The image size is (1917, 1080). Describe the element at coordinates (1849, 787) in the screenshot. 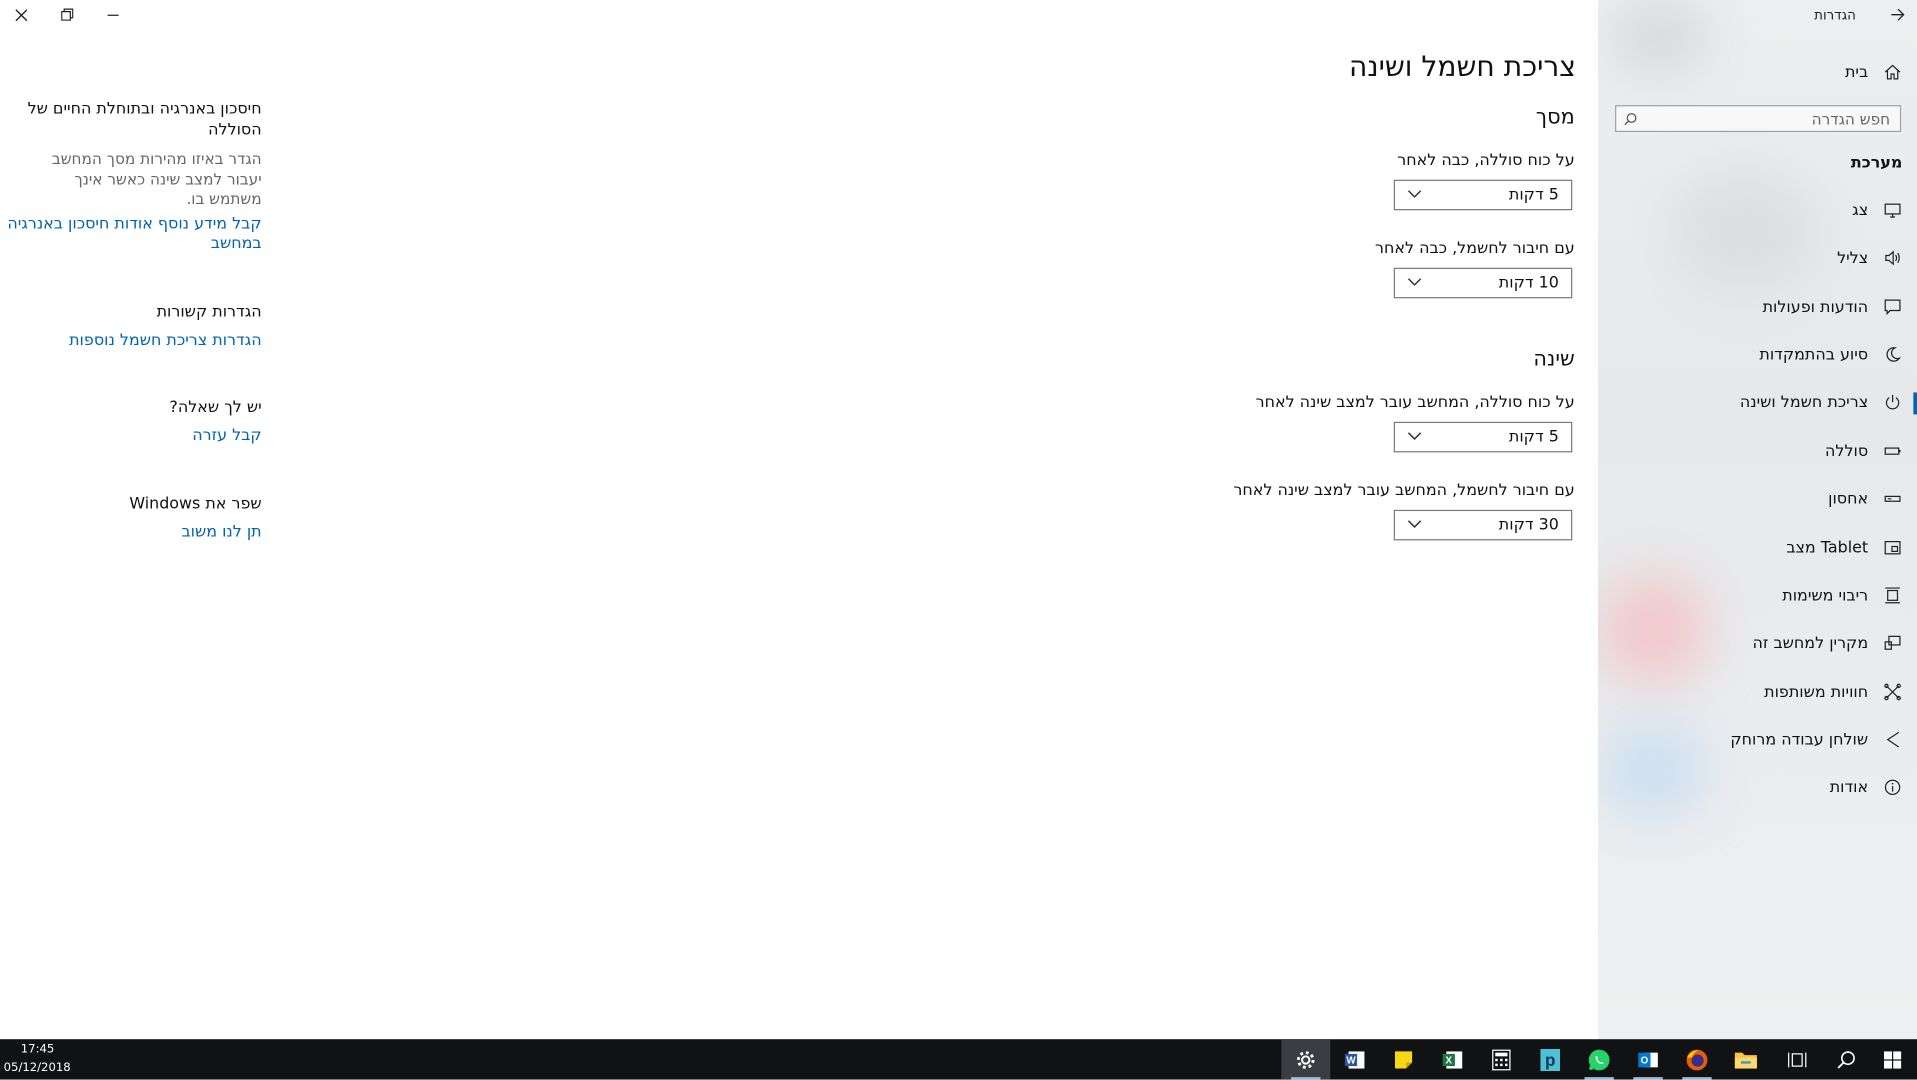

I see `sidebar-item-label: אודות` at that location.